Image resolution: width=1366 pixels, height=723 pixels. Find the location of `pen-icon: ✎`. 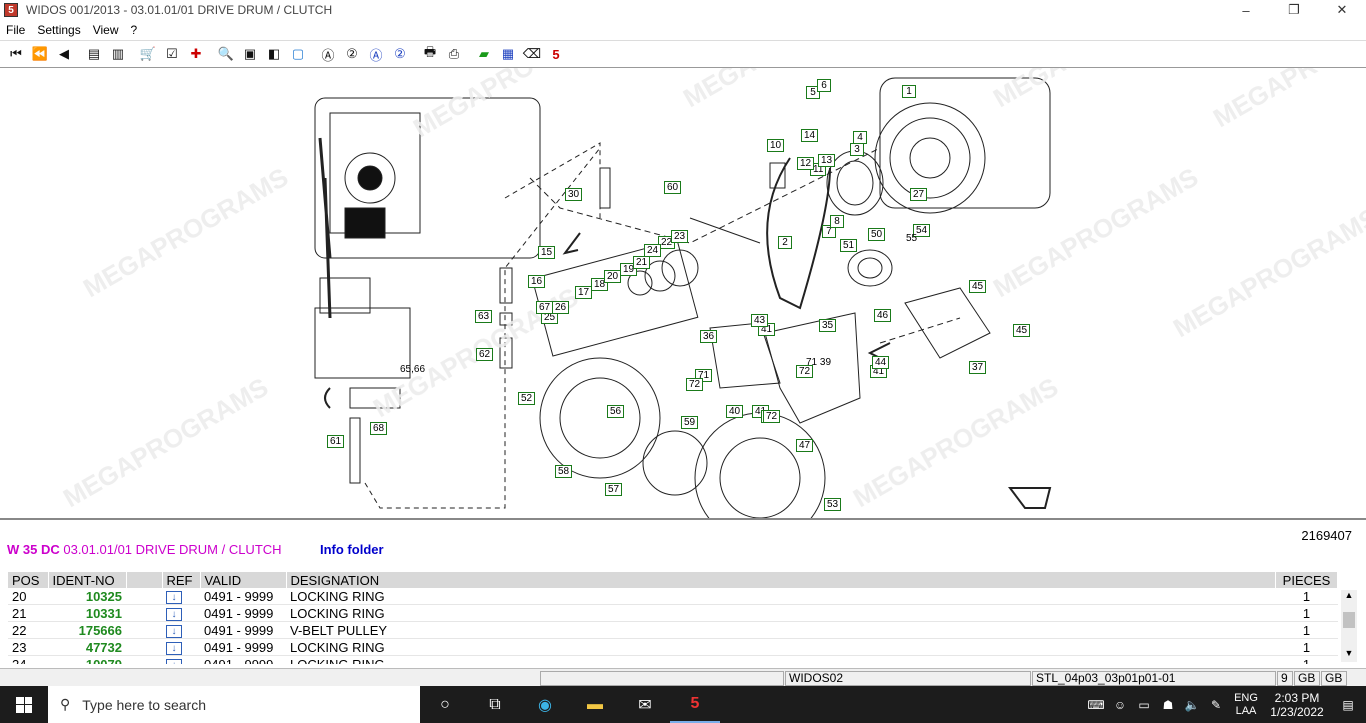

pen-icon: ✎ is located at coordinates (1216, 705).